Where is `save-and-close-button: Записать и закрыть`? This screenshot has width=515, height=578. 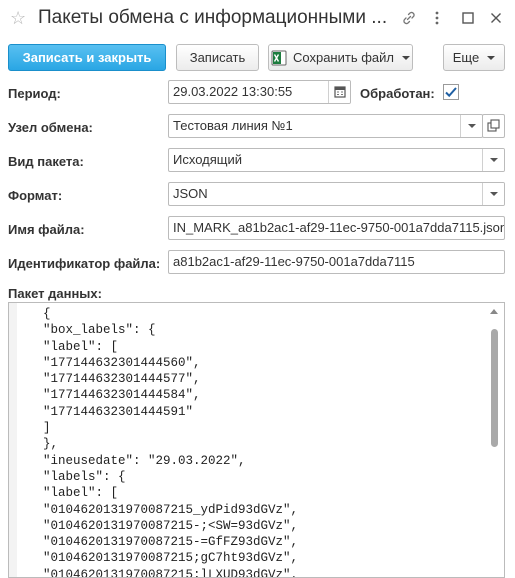
save-and-close-button: Записать и закрыть is located at coordinates (87, 57).